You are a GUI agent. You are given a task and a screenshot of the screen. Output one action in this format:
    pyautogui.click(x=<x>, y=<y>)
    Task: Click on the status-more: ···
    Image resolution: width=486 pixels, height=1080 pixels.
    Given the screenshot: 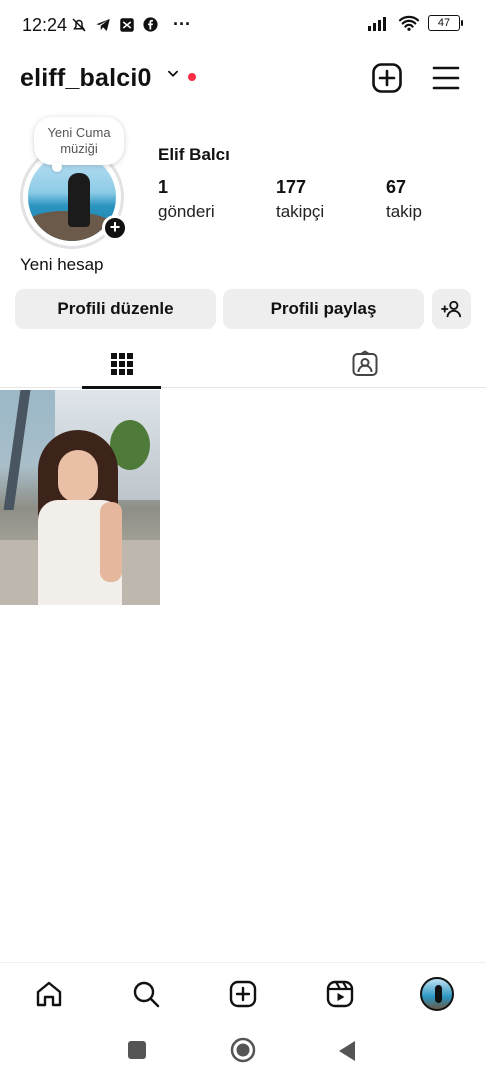 What is the action you would take?
    pyautogui.click(x=182, y=24)
    